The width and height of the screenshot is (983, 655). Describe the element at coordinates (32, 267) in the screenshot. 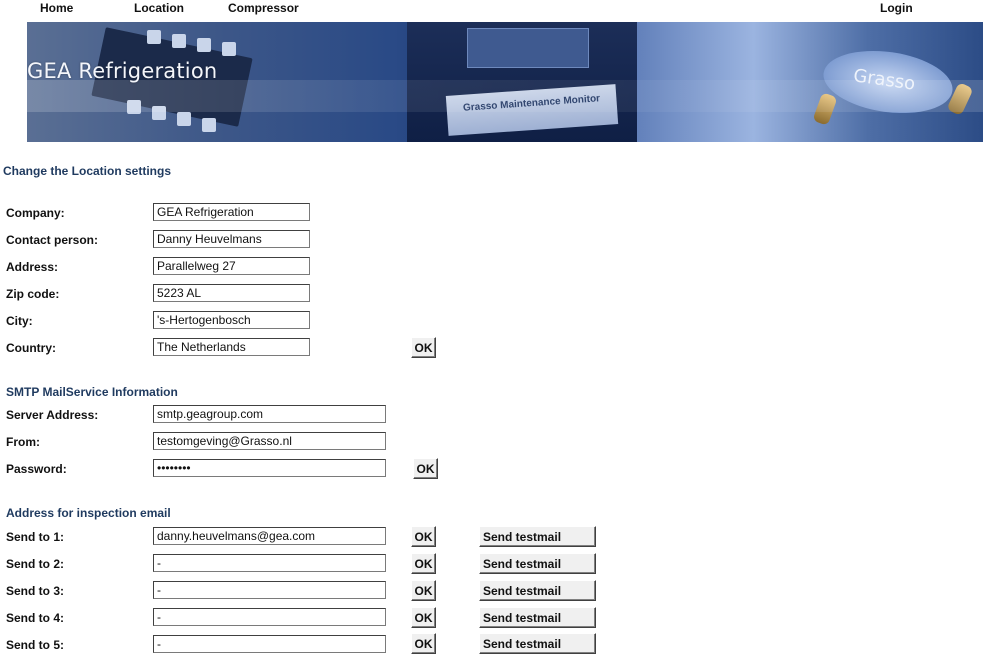

I see `address-label: Address:` at that location.